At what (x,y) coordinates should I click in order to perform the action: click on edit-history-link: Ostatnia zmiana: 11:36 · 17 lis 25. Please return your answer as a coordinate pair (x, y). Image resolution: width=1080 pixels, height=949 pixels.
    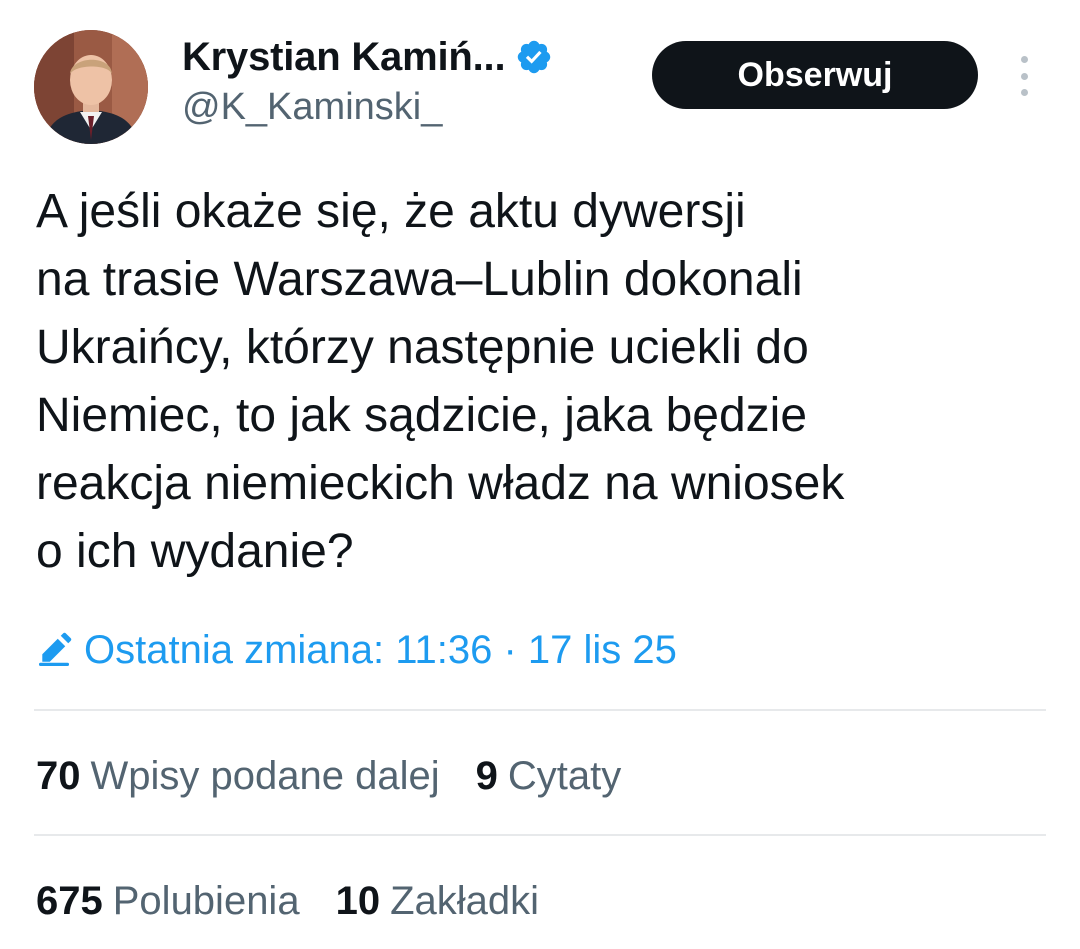
    Looking at the image, I should click on (356, 650).